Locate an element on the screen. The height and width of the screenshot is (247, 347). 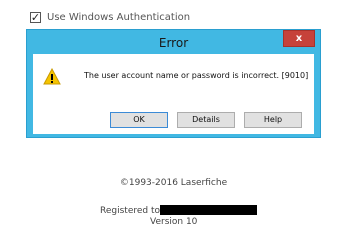
windows-auth-row: ✓ Use Windows Authentication is located at coordinates (110, 17).